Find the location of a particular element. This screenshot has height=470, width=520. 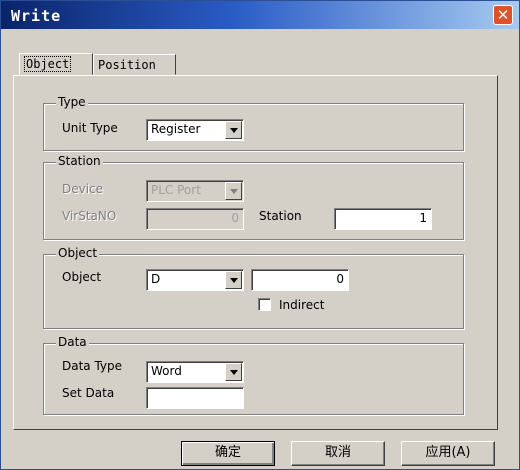

tab-position: Position is located at coordinates (134, 64).